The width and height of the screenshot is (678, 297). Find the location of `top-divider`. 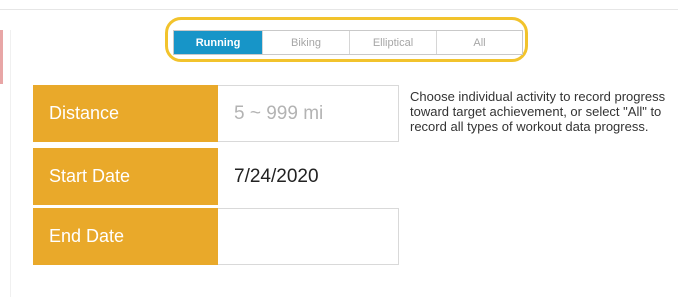

top-divider is located at coordinates (339, 9).